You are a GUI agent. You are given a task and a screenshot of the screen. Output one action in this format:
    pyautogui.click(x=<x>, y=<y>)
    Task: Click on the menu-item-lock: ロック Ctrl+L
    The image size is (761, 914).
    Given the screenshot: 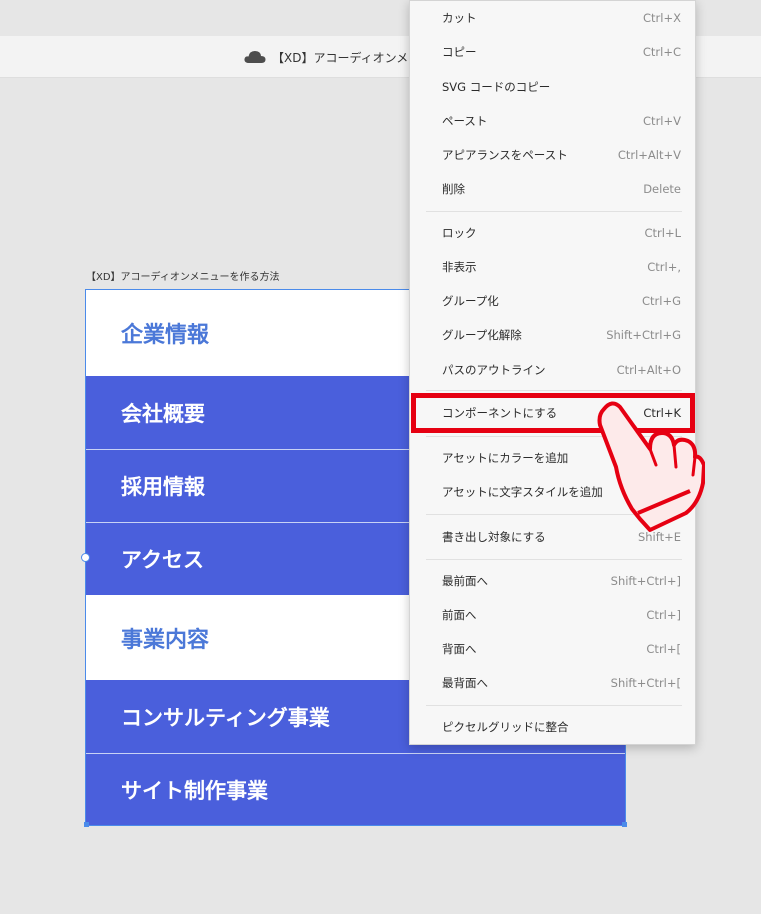 What is the action you would take?
    pyautogui.click(x=552, y=233)
    